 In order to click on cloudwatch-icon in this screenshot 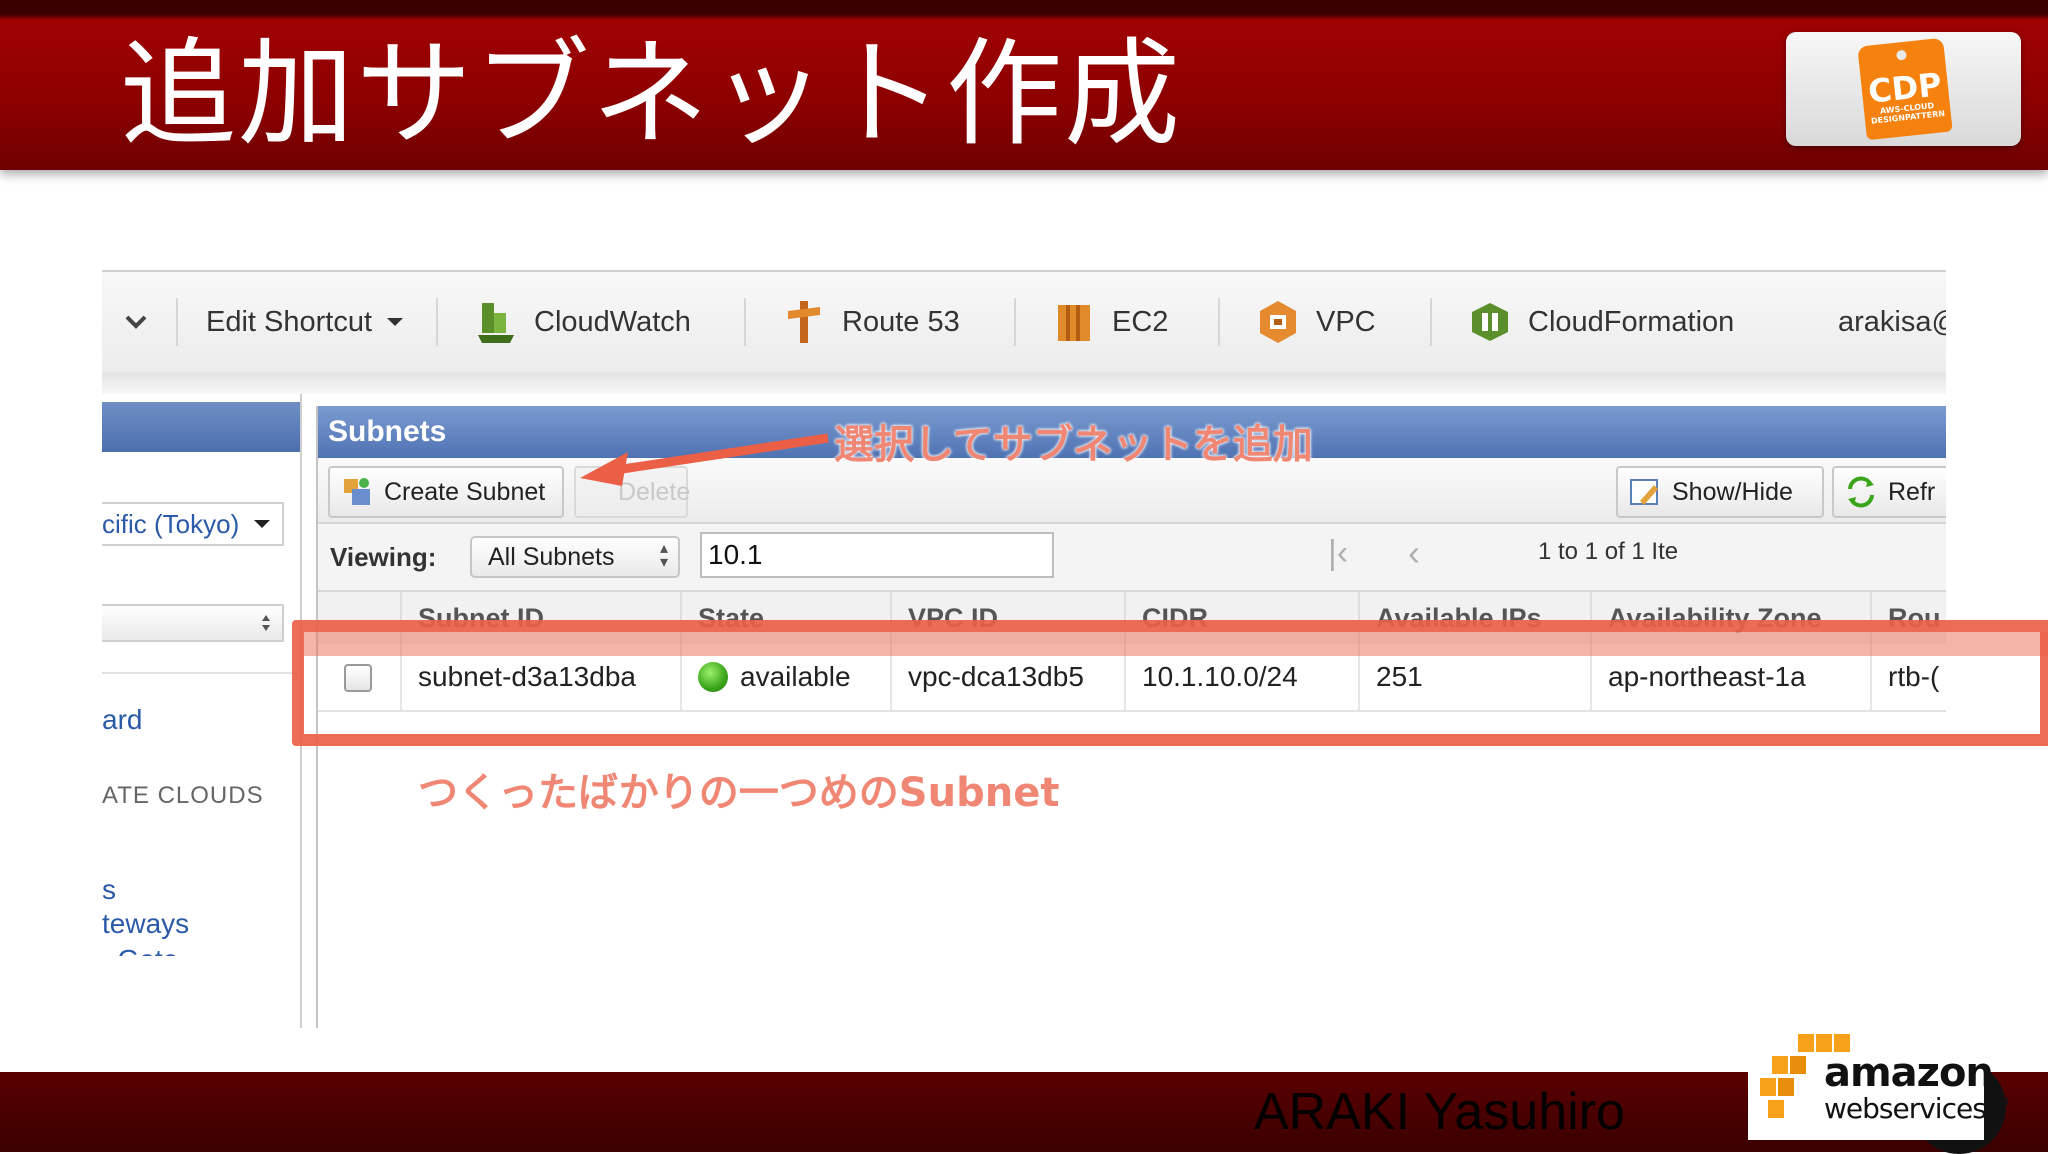, I will do `click(496, 323)`.